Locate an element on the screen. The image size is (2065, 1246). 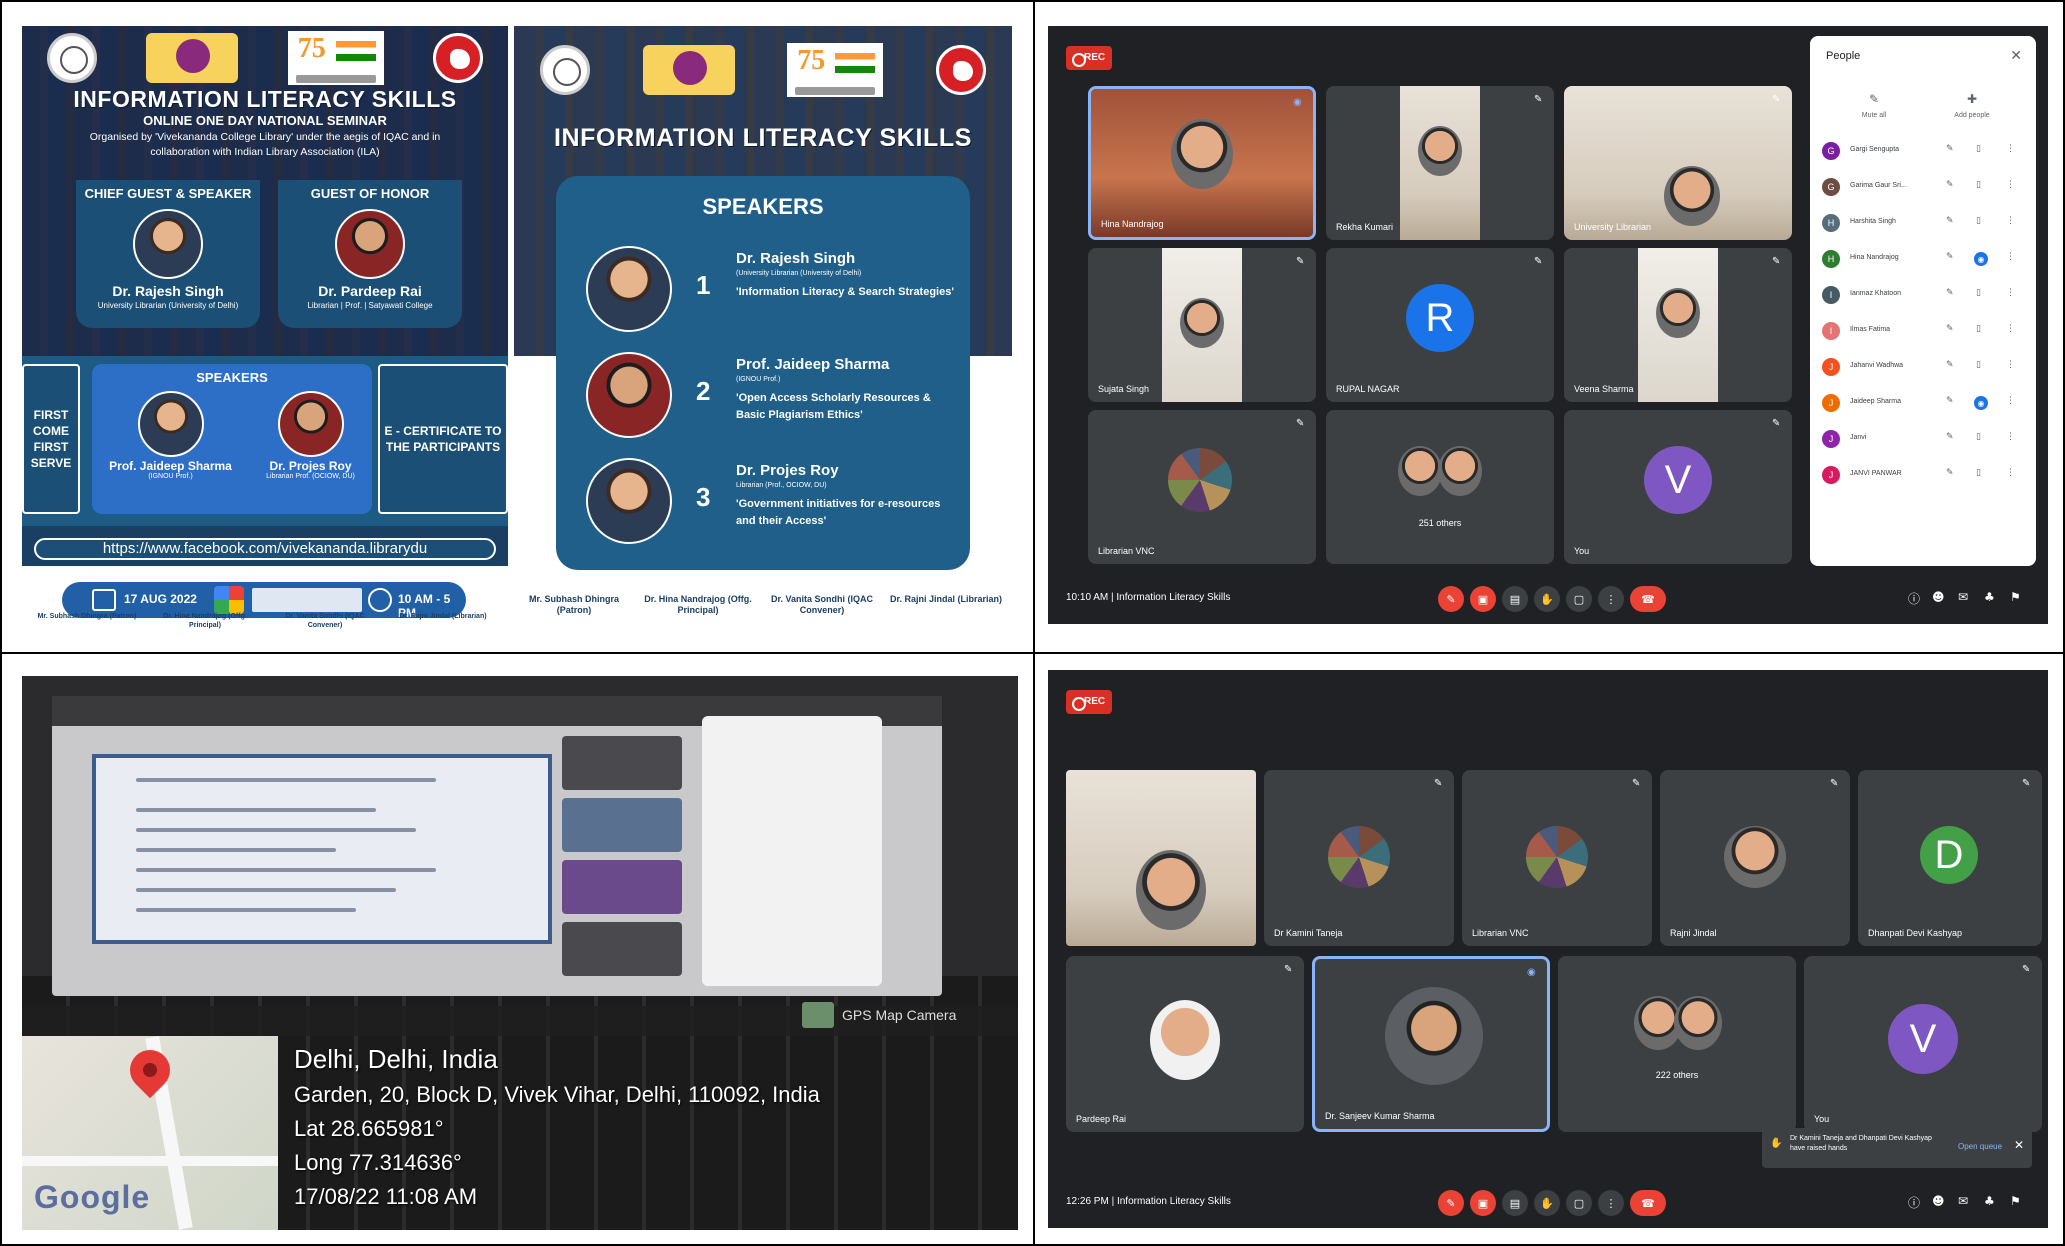
participant-name: Sujata Singh is located at coordinates (1124, 389).